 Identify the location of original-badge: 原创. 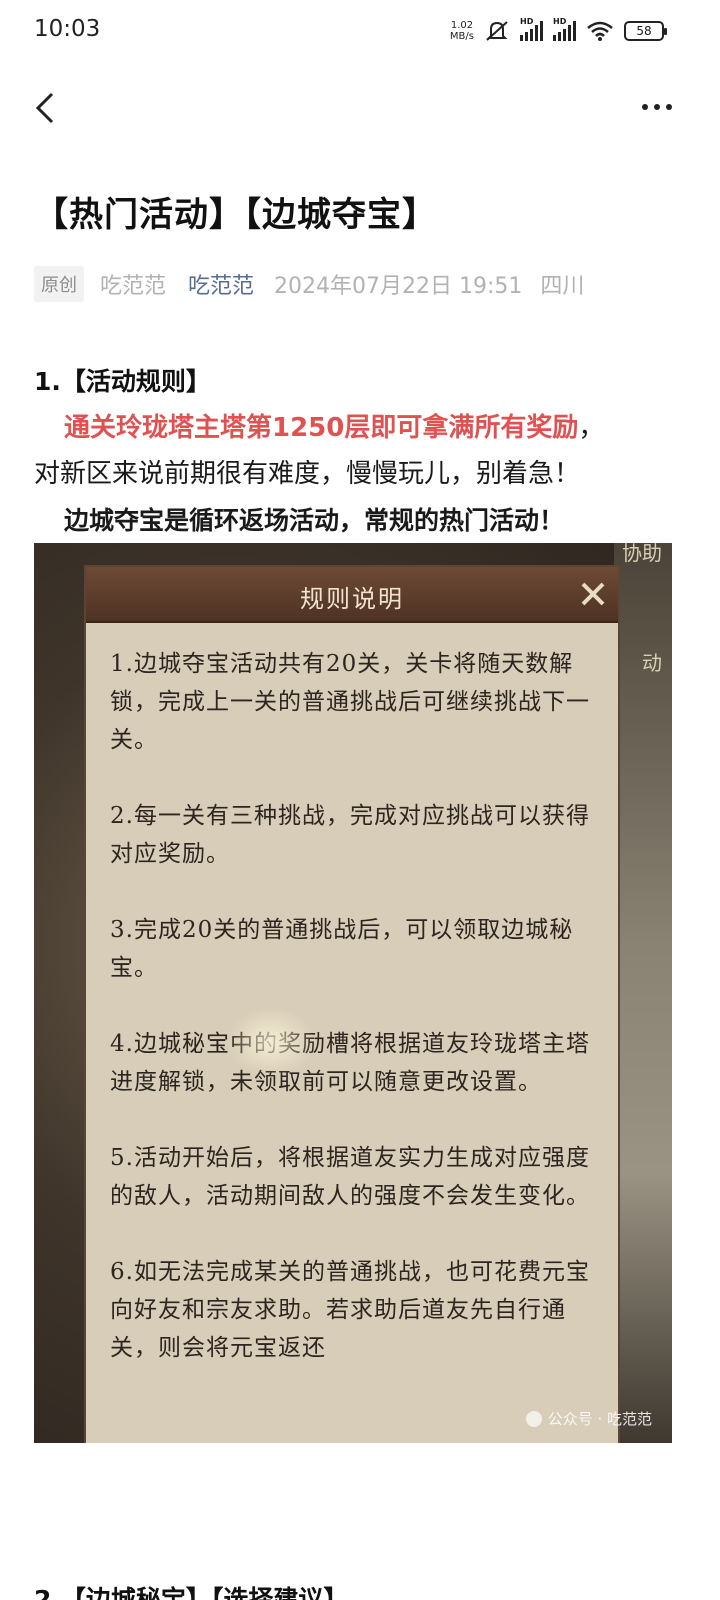
(59, 284).